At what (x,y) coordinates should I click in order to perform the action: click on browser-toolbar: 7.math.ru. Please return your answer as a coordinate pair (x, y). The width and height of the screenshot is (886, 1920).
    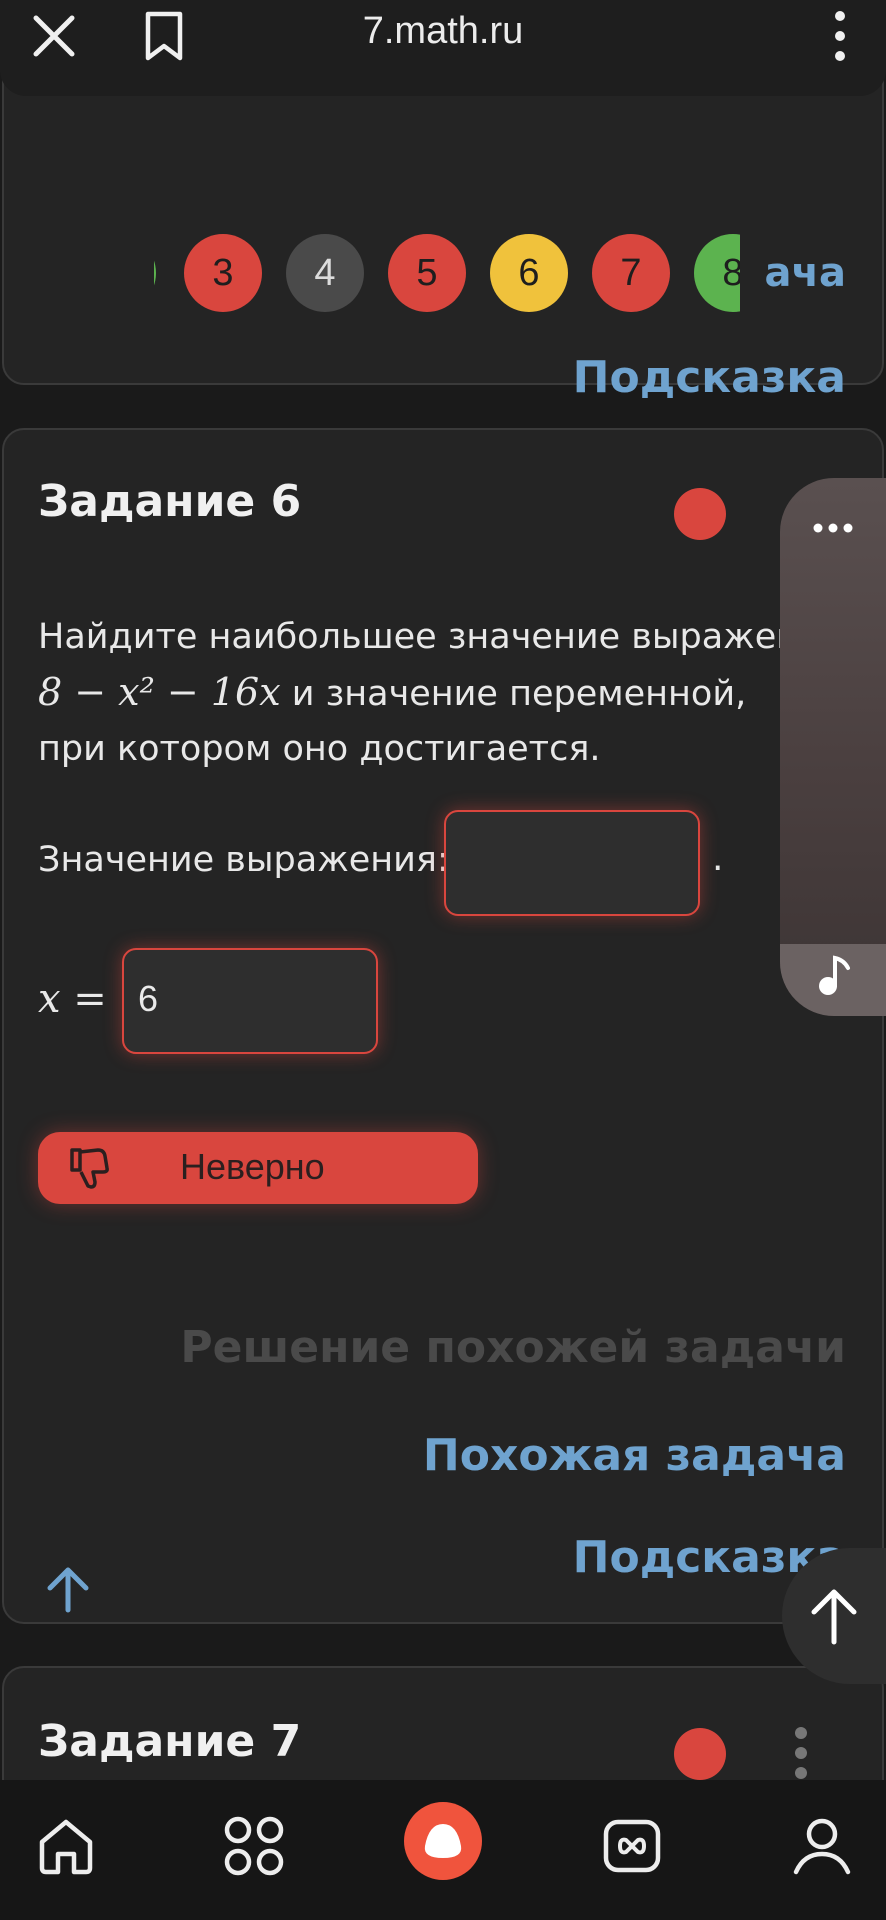
    Looking at the image, I should click on (443, 48).